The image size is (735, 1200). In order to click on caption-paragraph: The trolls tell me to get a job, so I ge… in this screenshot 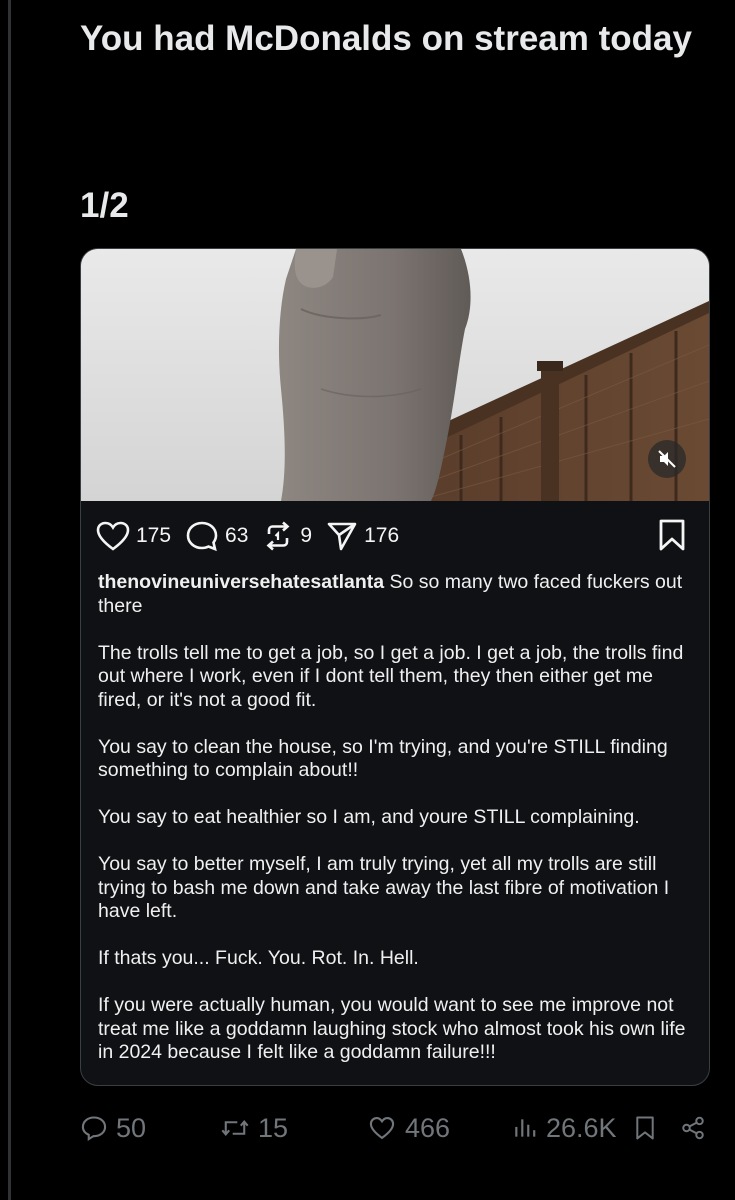, I will do `click(391, 676)`.